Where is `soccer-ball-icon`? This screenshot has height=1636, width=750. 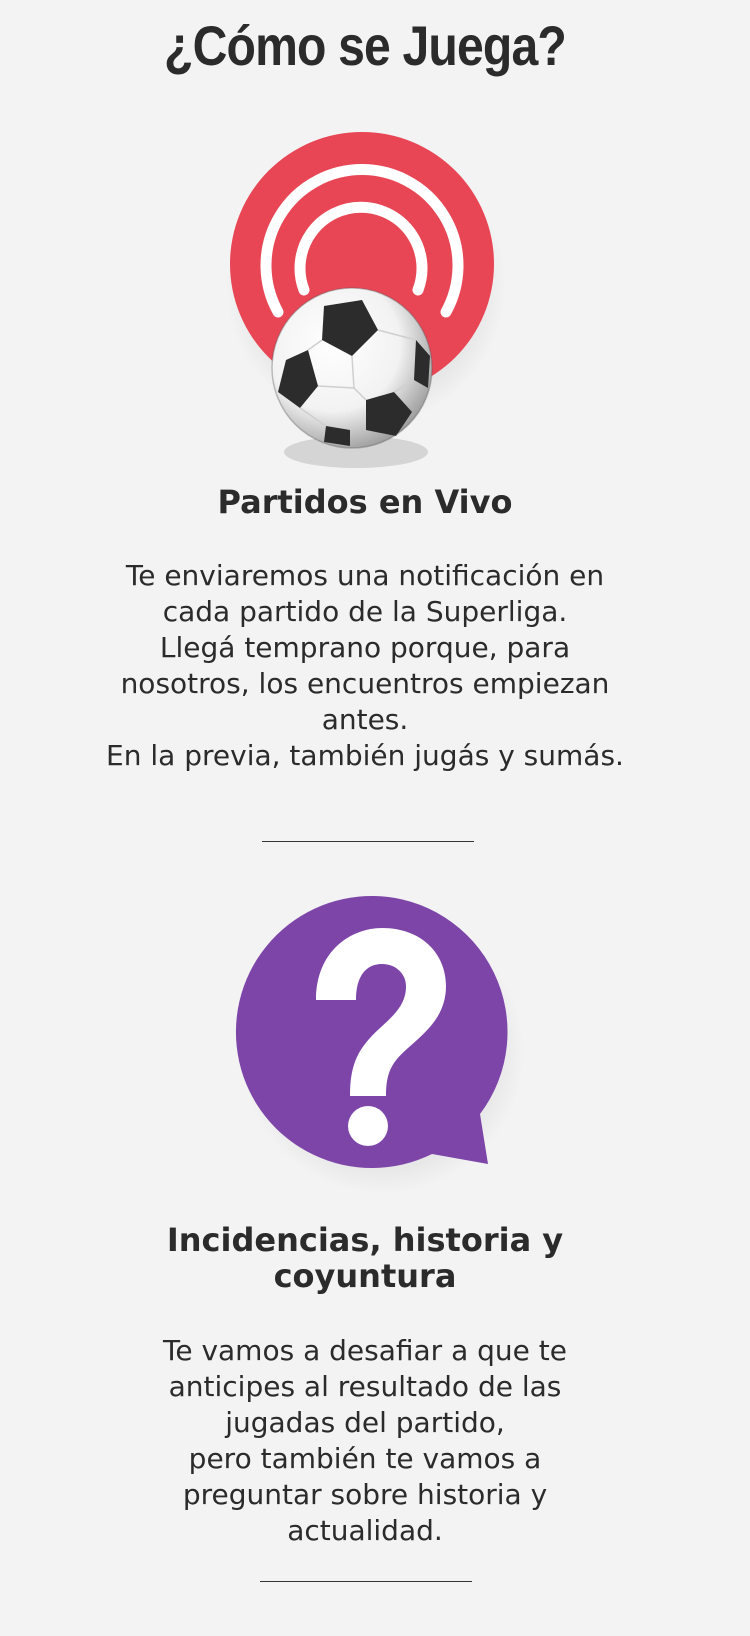 soccer-ball-icon is located at coordinates (352, 368).